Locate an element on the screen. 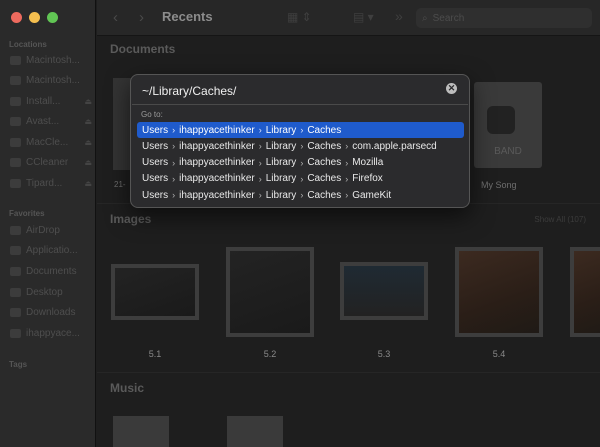  go-to-label: Go to: is located at coordinates (152, 114).